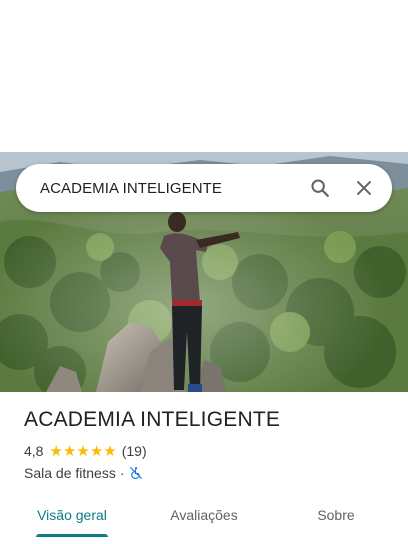  What do you see at coordinates (134, 451) in the screenshot?
I see `review-count: (19)` at bounding box center [134, 451].